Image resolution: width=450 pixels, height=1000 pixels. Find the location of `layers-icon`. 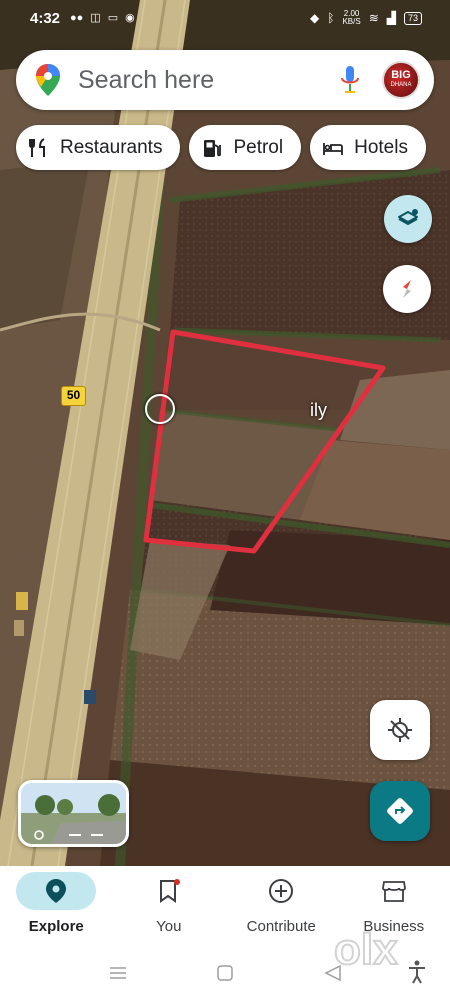

layers-icon is located at coordinates (408, 217).